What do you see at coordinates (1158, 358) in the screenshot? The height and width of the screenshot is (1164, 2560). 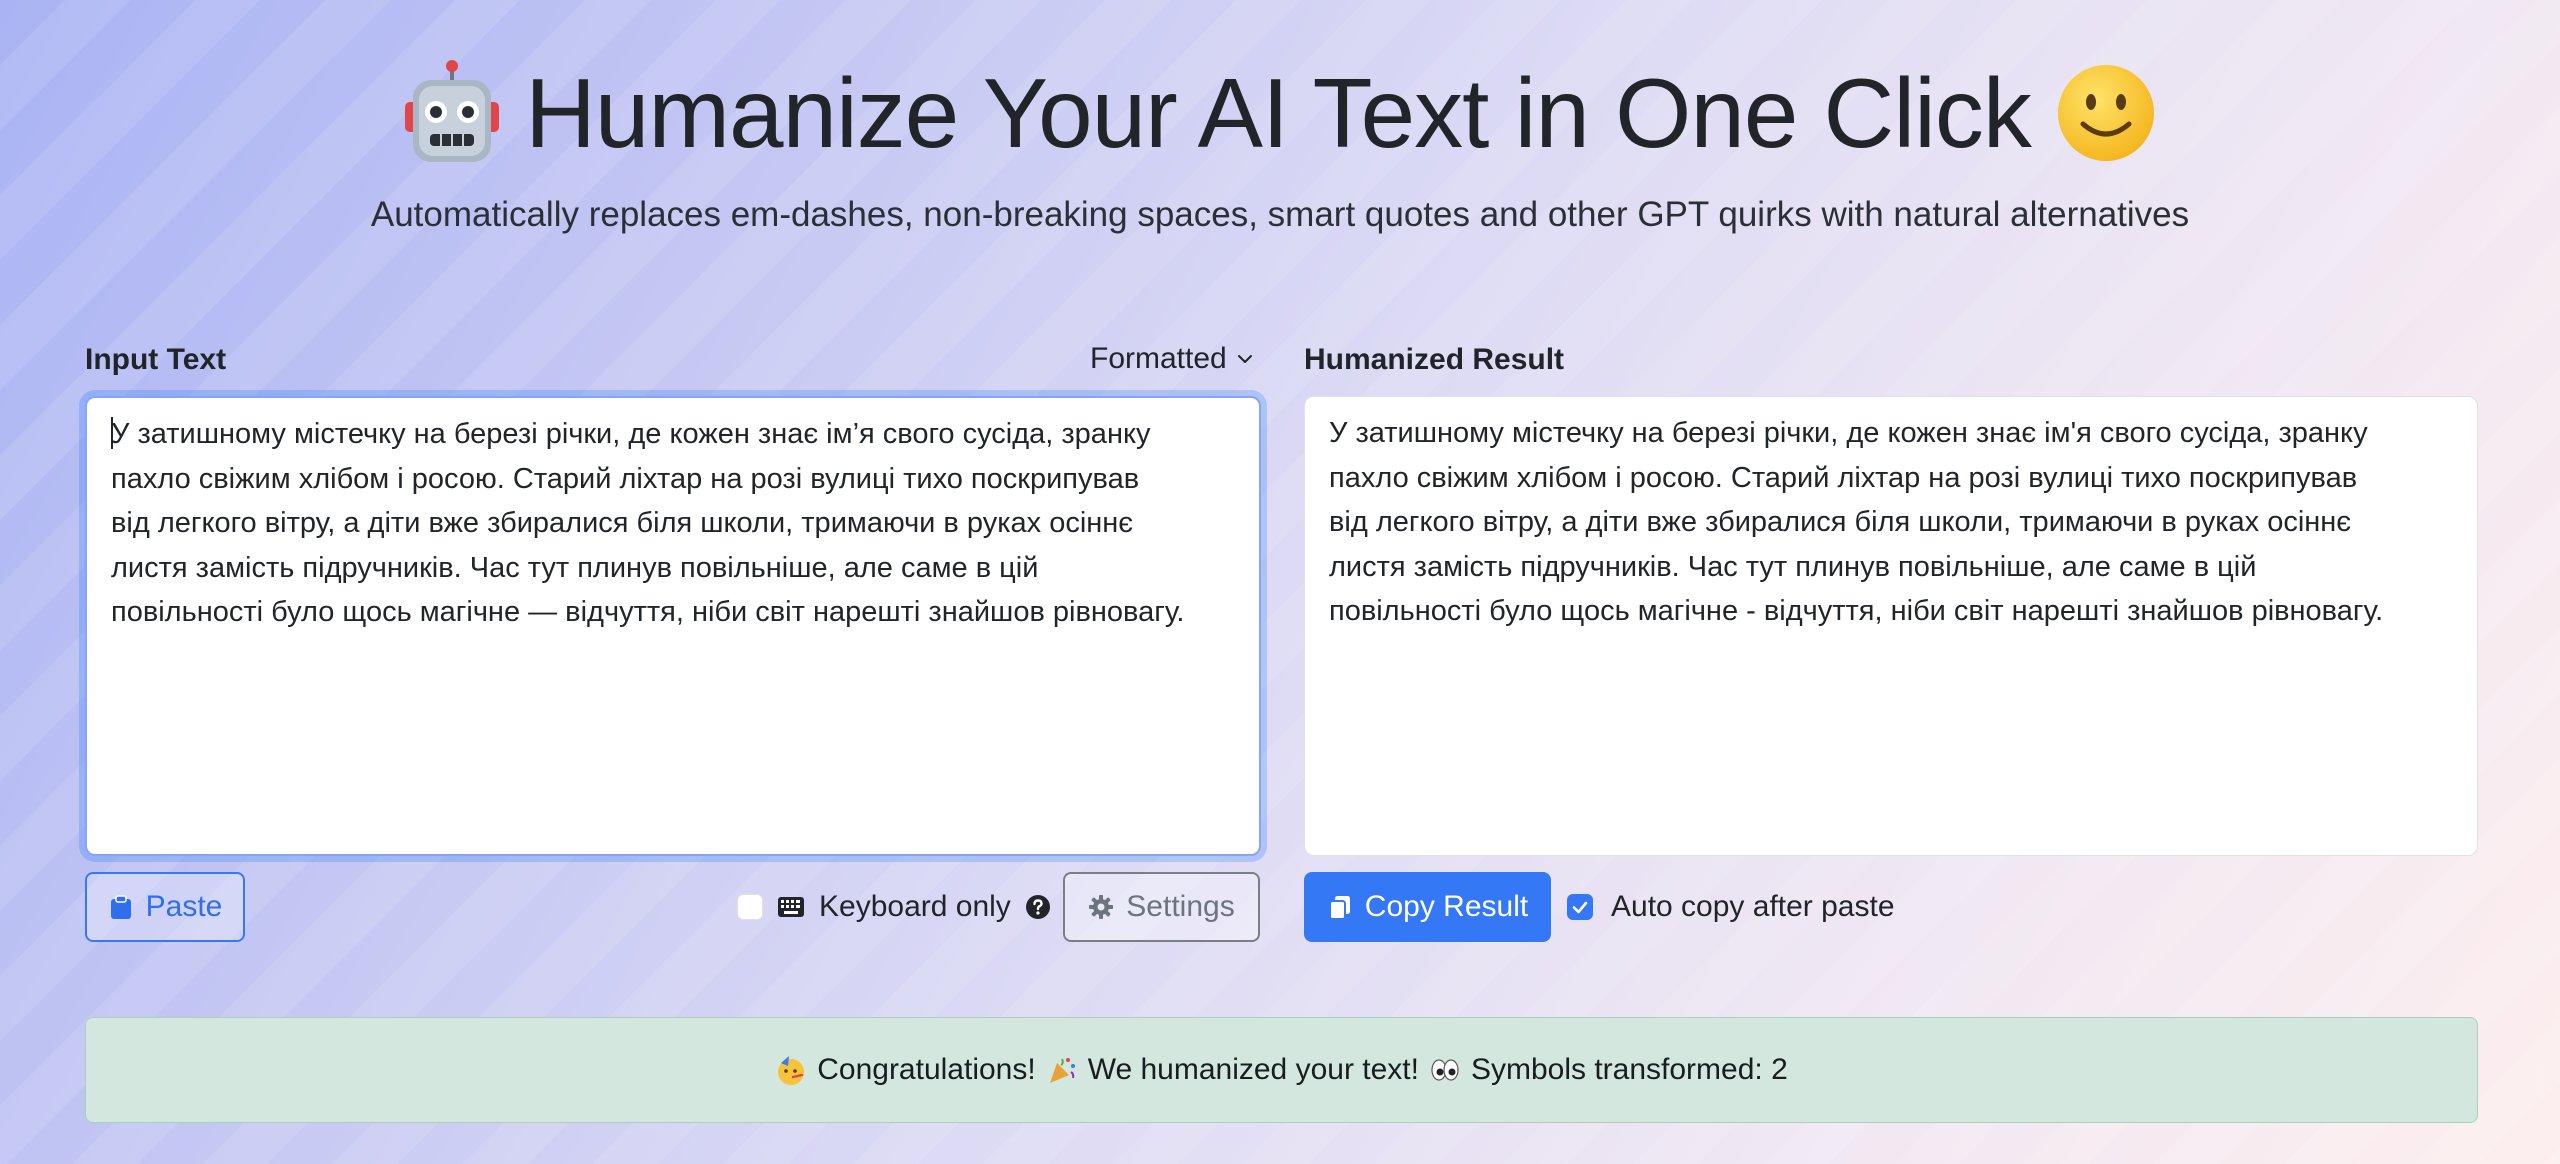 I see `format-dropdown-value: Formatted` at bounding box center [1158, 358].